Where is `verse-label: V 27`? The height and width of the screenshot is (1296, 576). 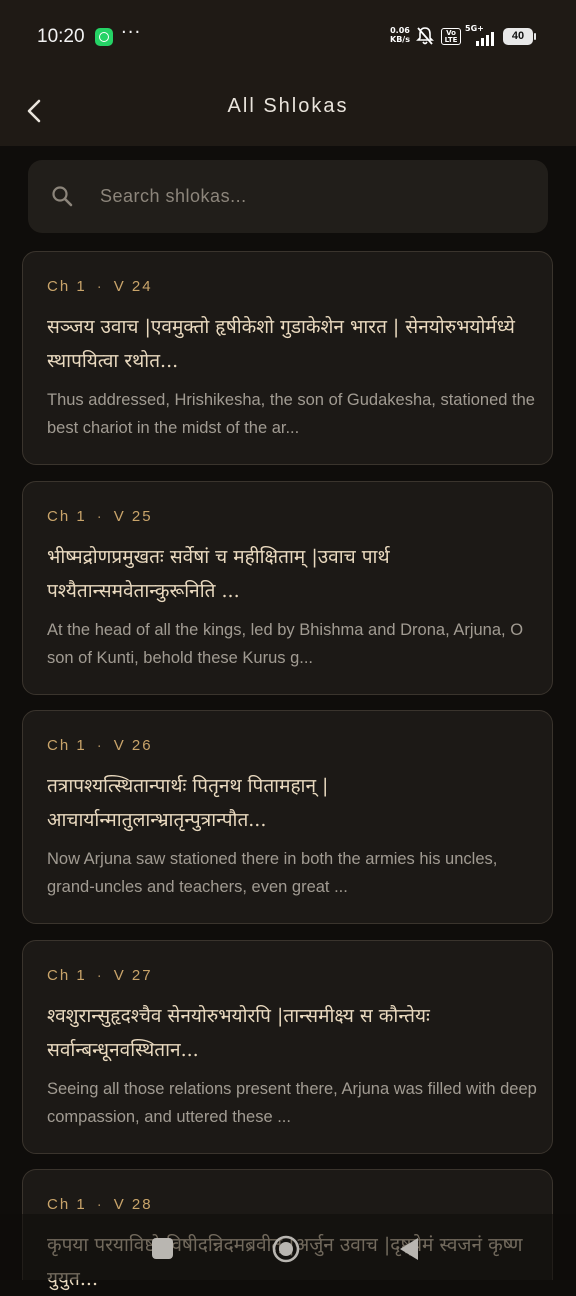
verse-label: V 27 is located at coordinates (133, 975).